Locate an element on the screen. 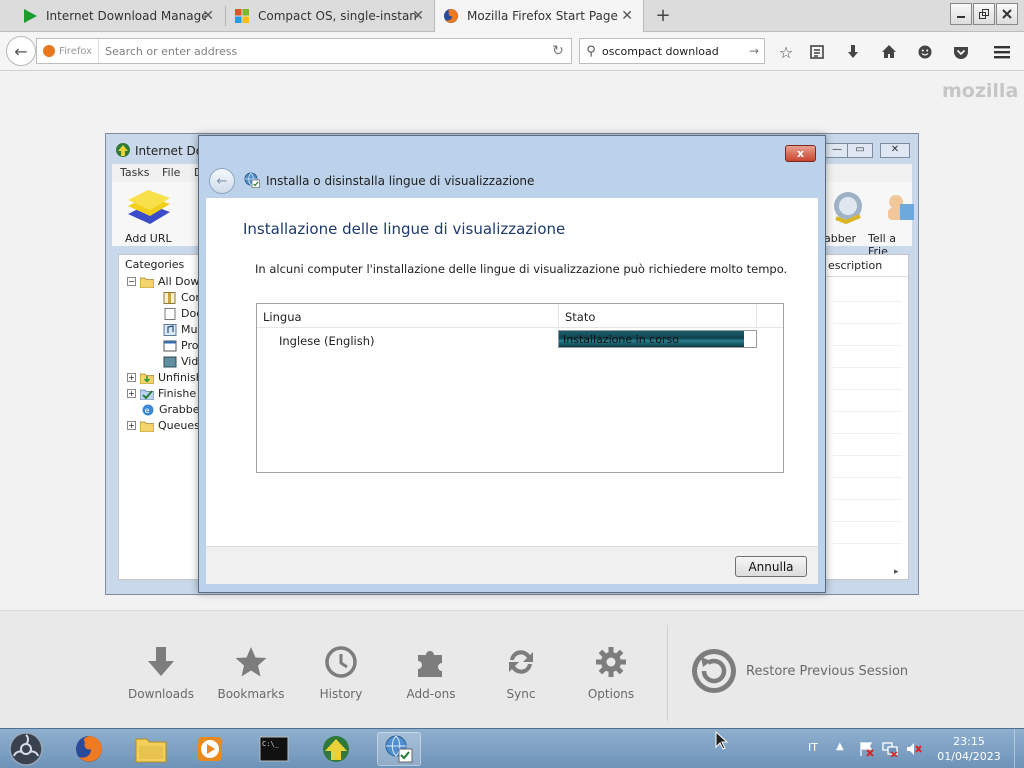  address-bar: Firefox ↻ is located at coordinates (304, 51).